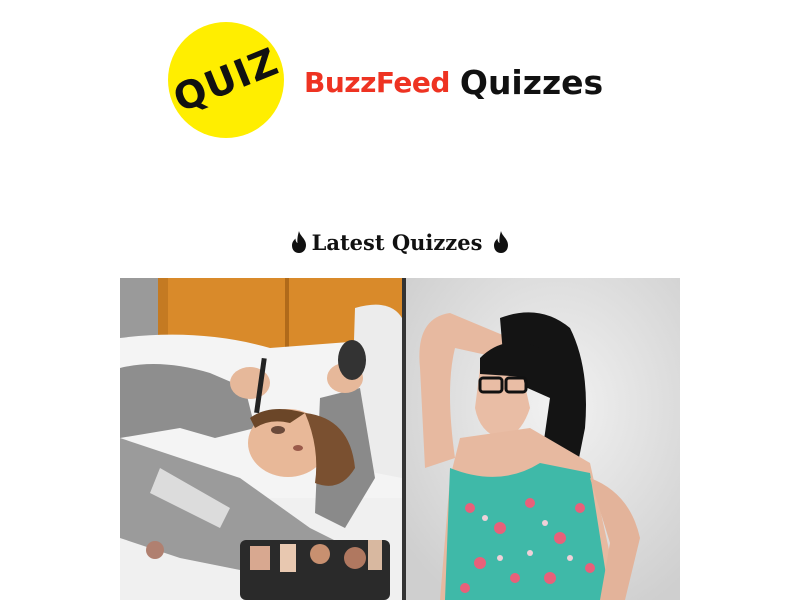 This screenshot has height=600, width=800. I want to click on latest-quizzes-heading: Latest Quizzes, so click(400, 242).